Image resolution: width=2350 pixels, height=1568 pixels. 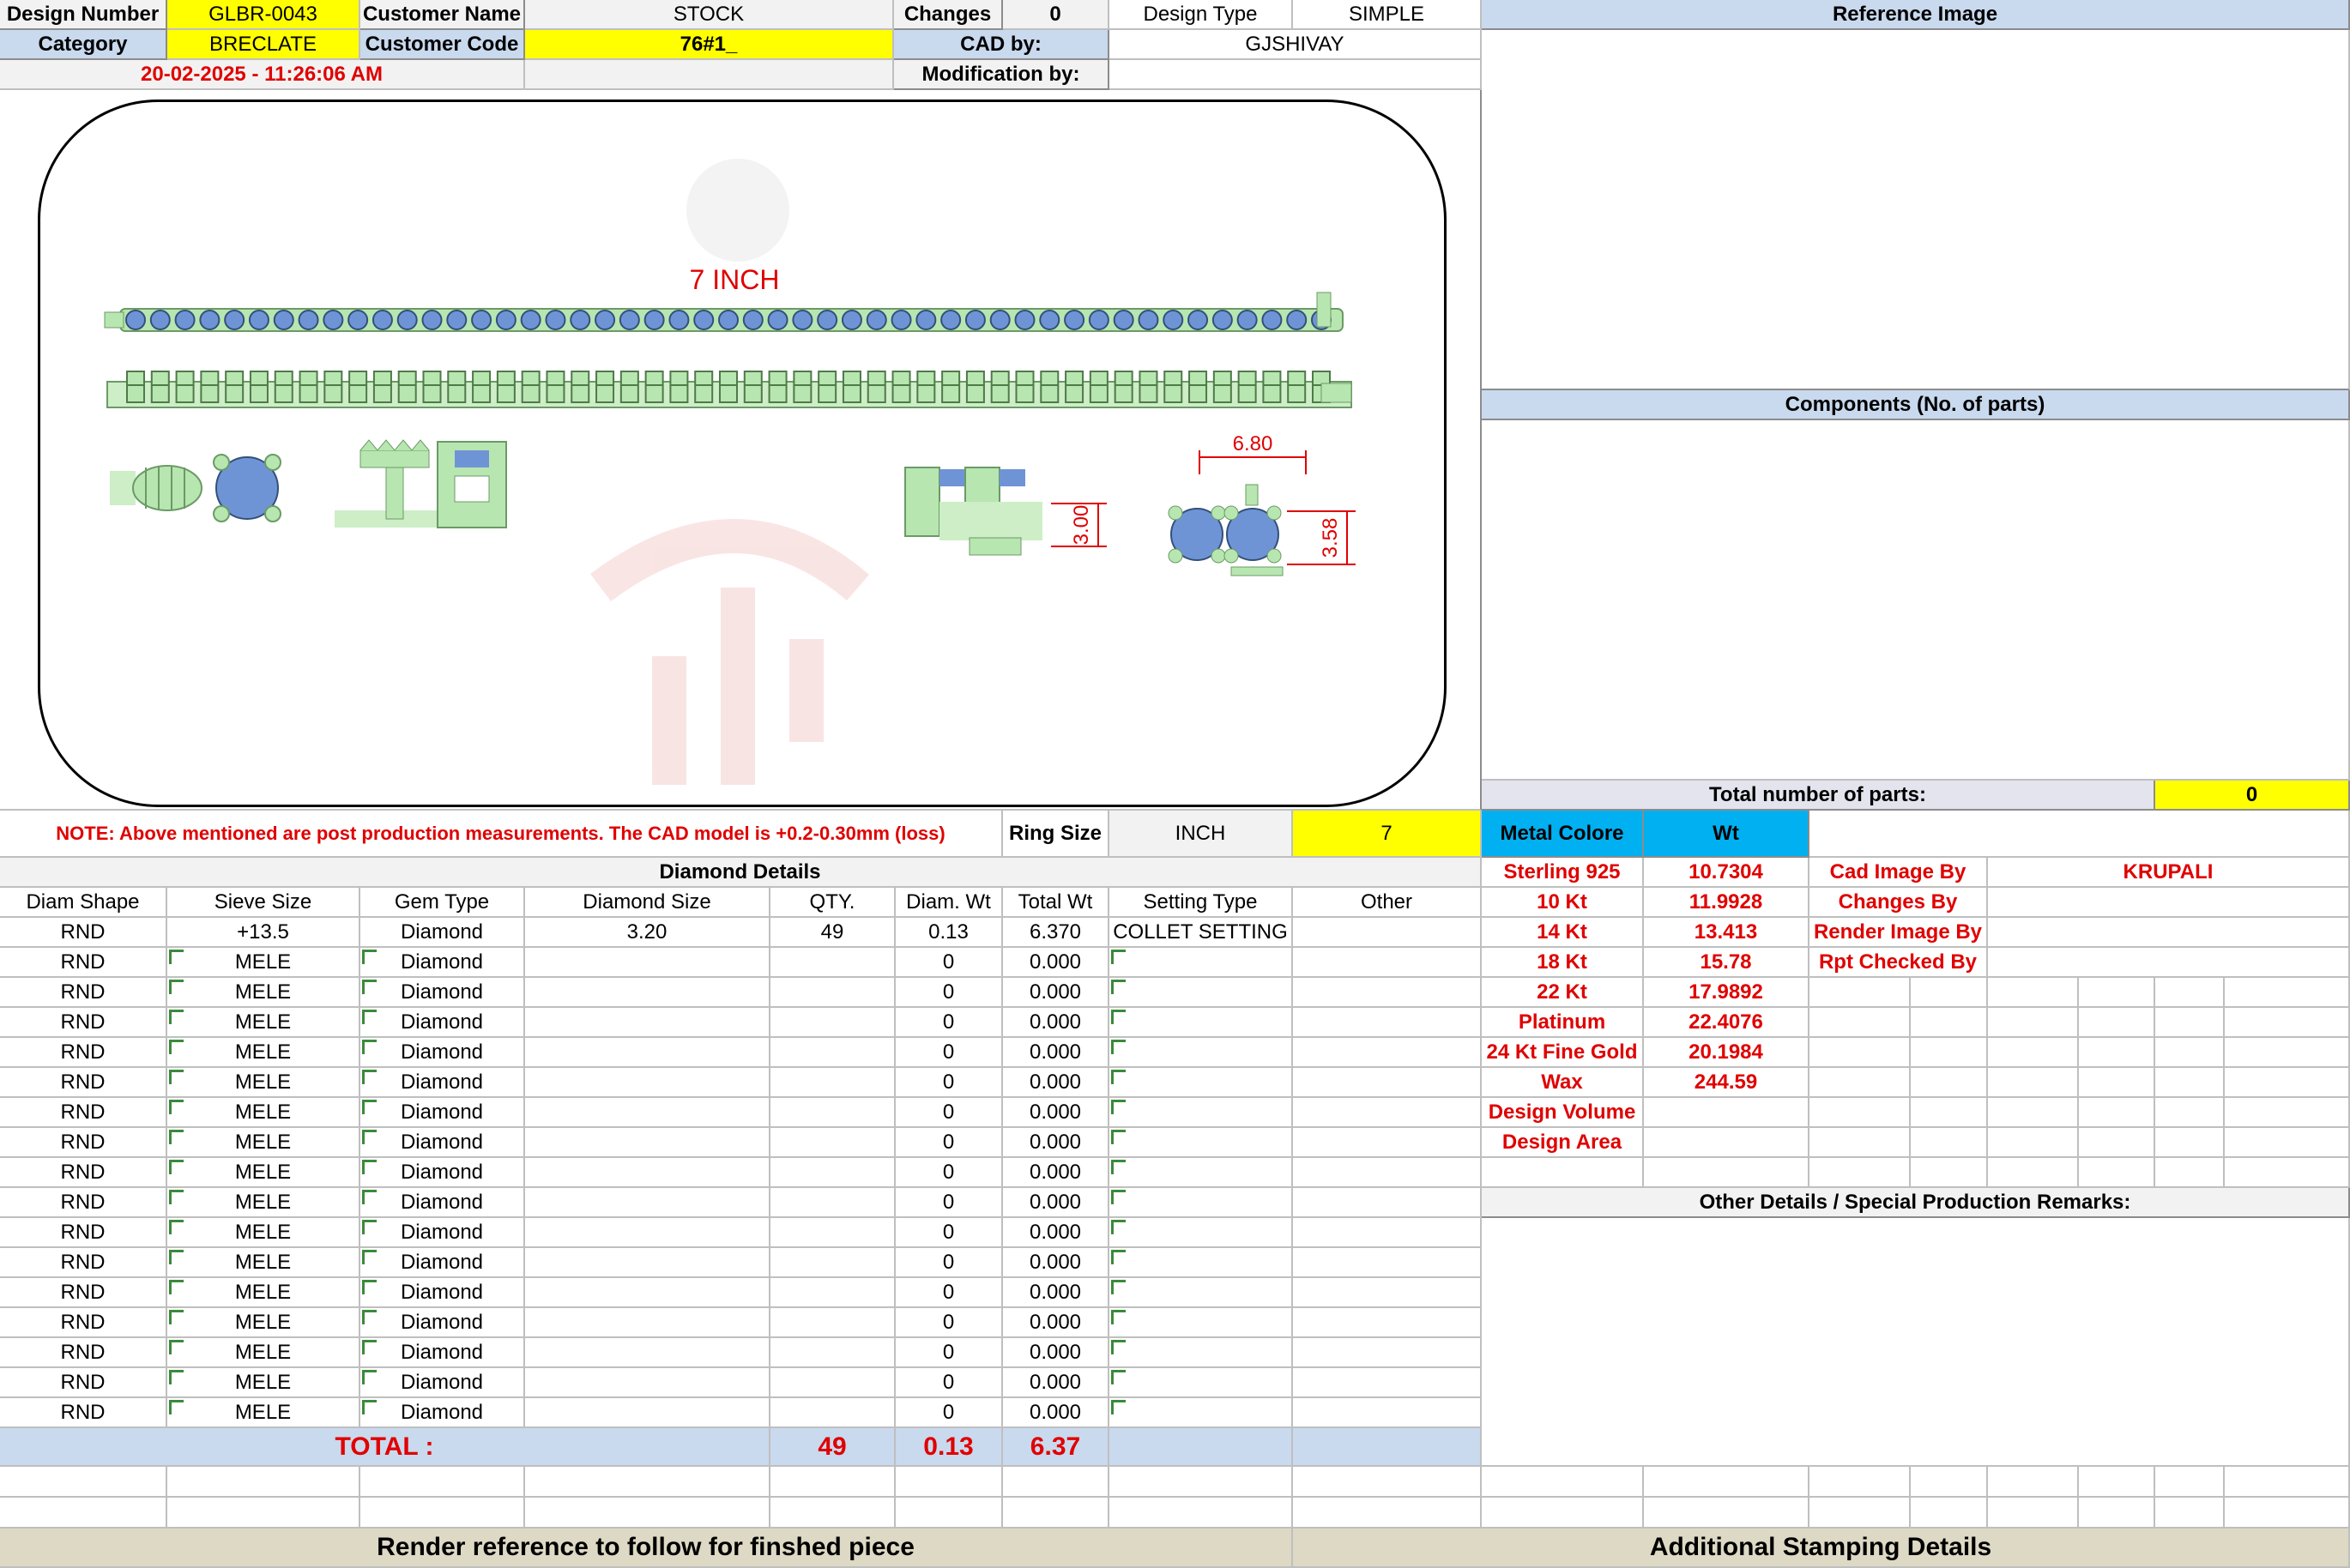 I want to click on cell-setting-type: COLLET SETTING, so click(x=1201, y=933).